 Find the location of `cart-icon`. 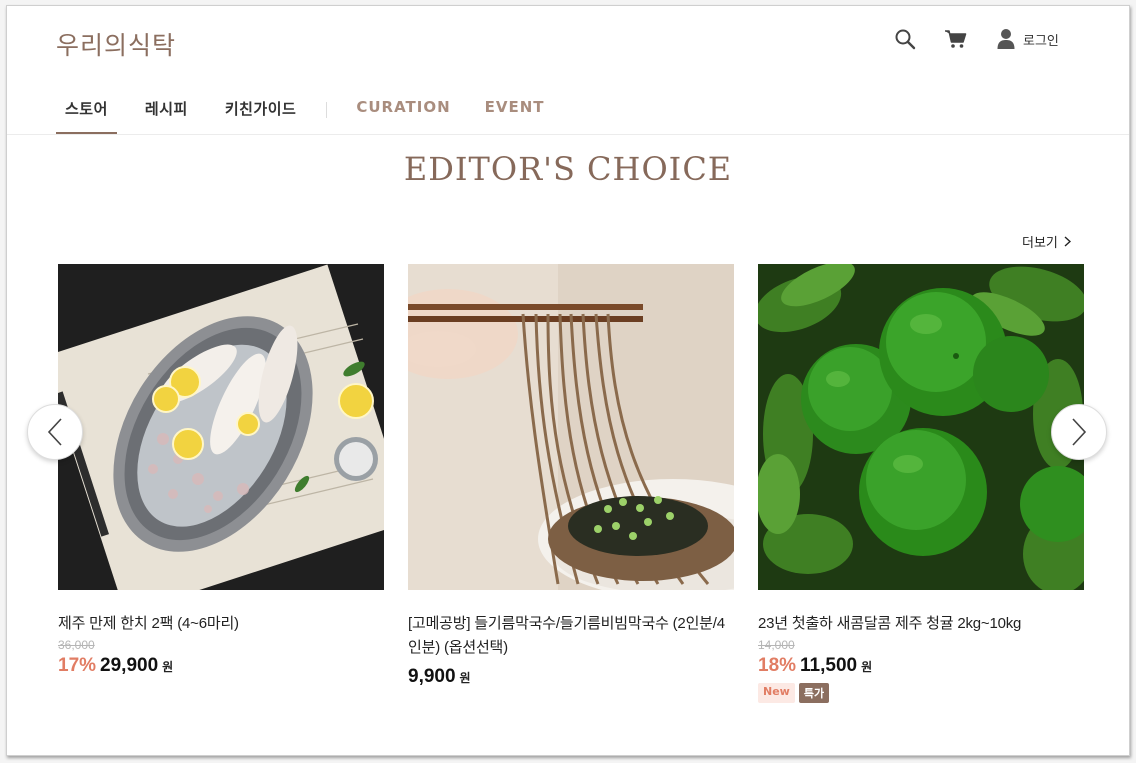

cart-icon is located at coordinates (956, 39).